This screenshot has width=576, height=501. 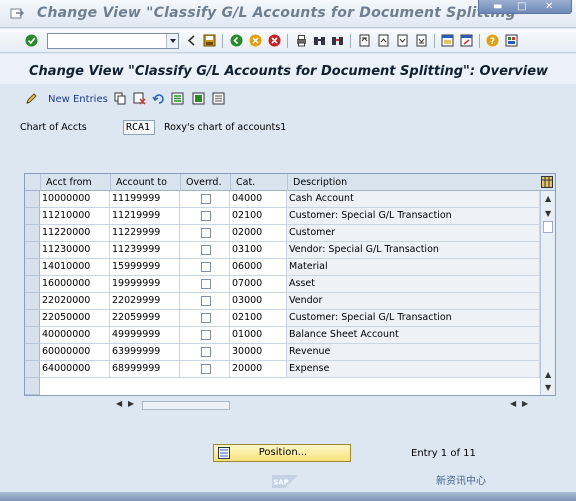 What do you see at coordinates (75, 352) in the screenshot?
I see `cell-acct-from: 60000000` at bounding box center [75, 352].